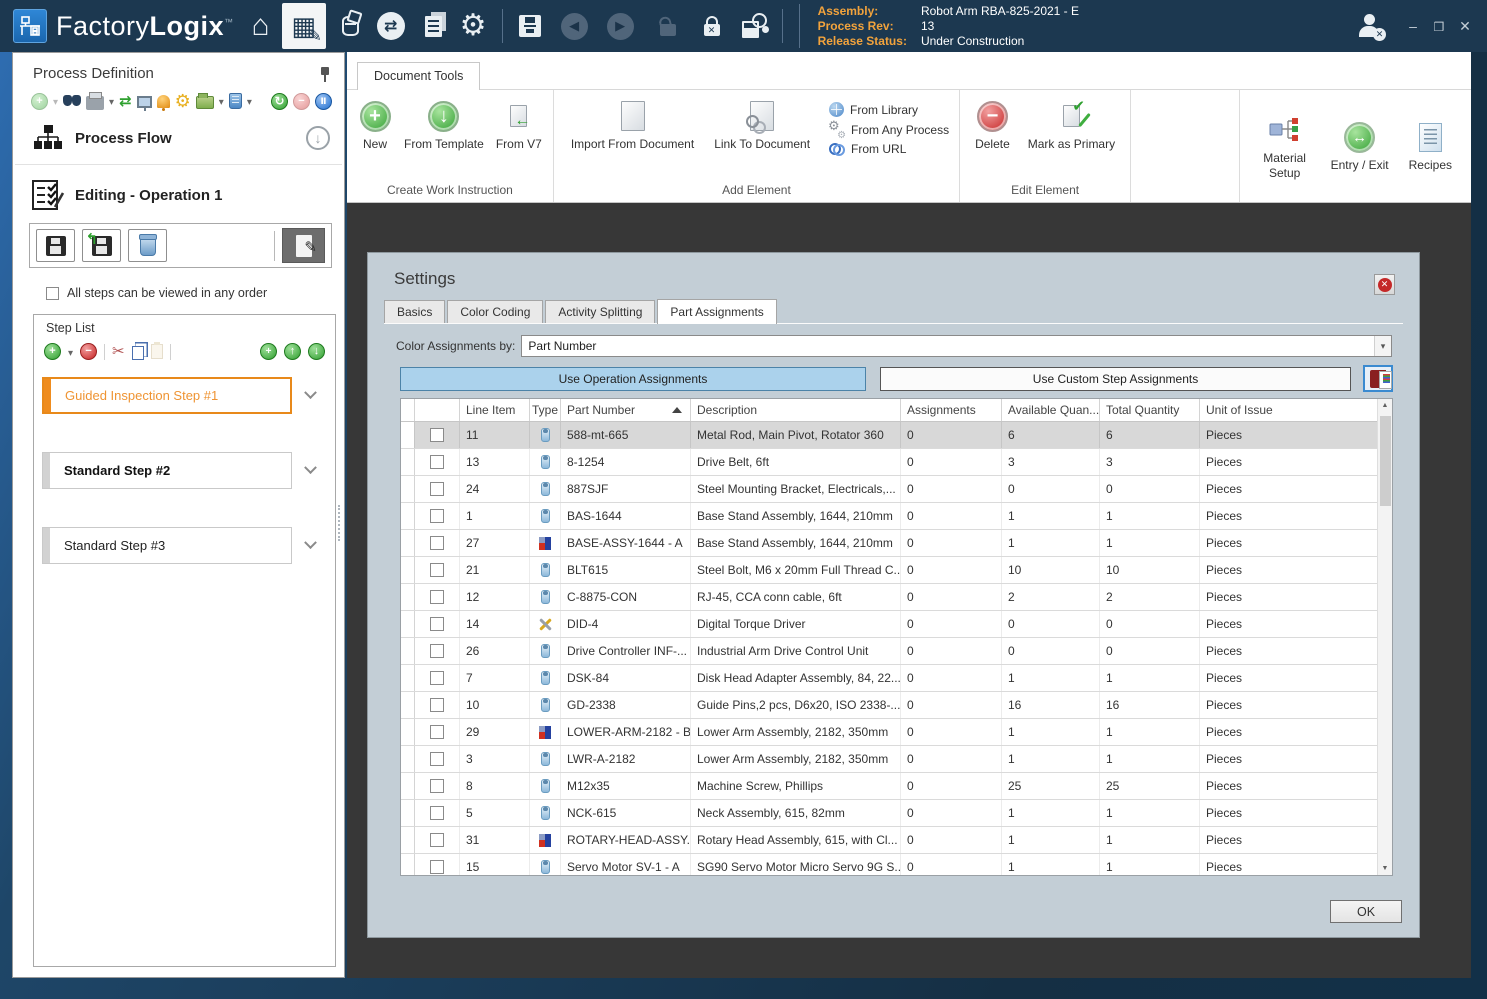 Image resolution: width=1487 pixels, height=999 pixels. Describe the element at coordinates (1366, 911) in the screenshot. I see `ok-button: OK` at that location.